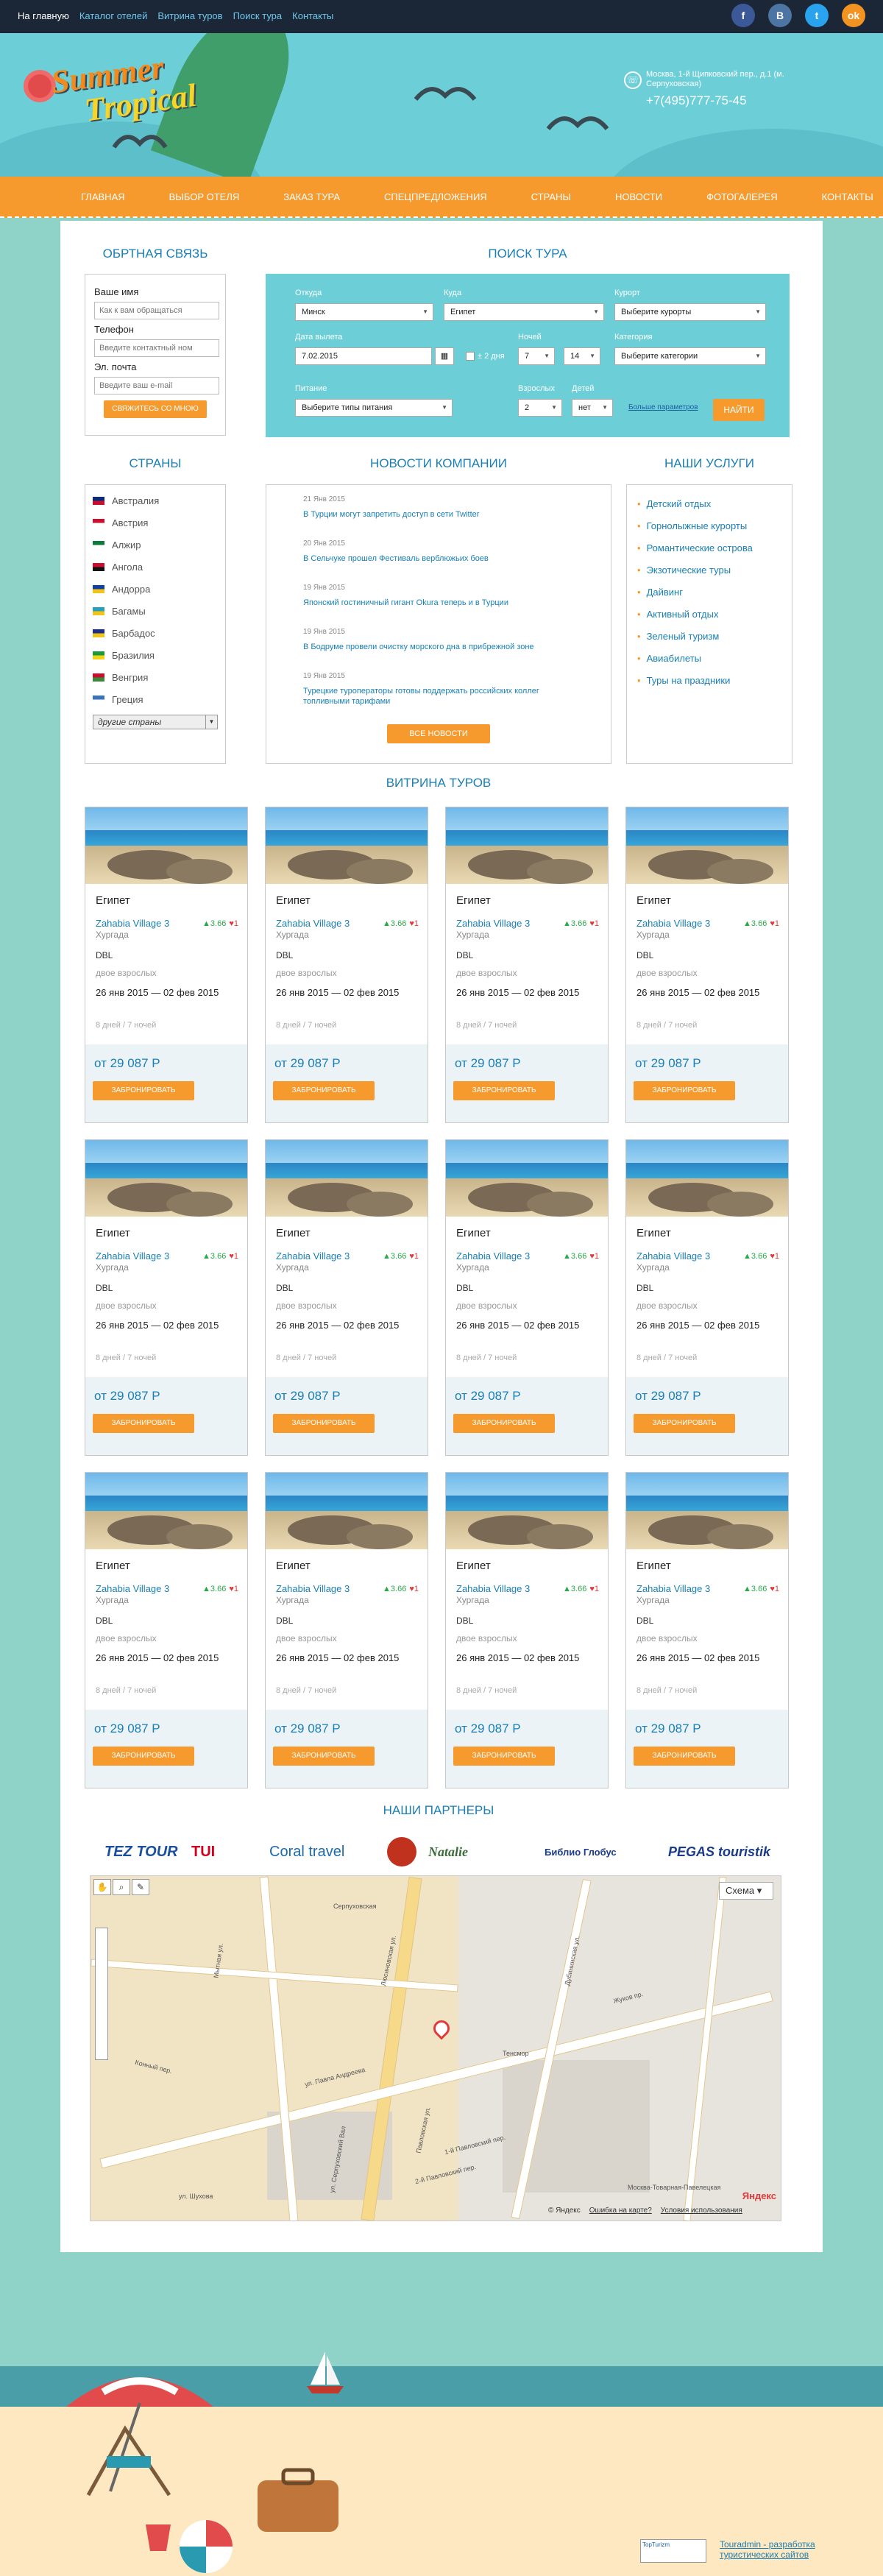  Describe the element at coordinates (714, 664) in the screenshot. I see `service-item: • Авиабилеты` at that location.